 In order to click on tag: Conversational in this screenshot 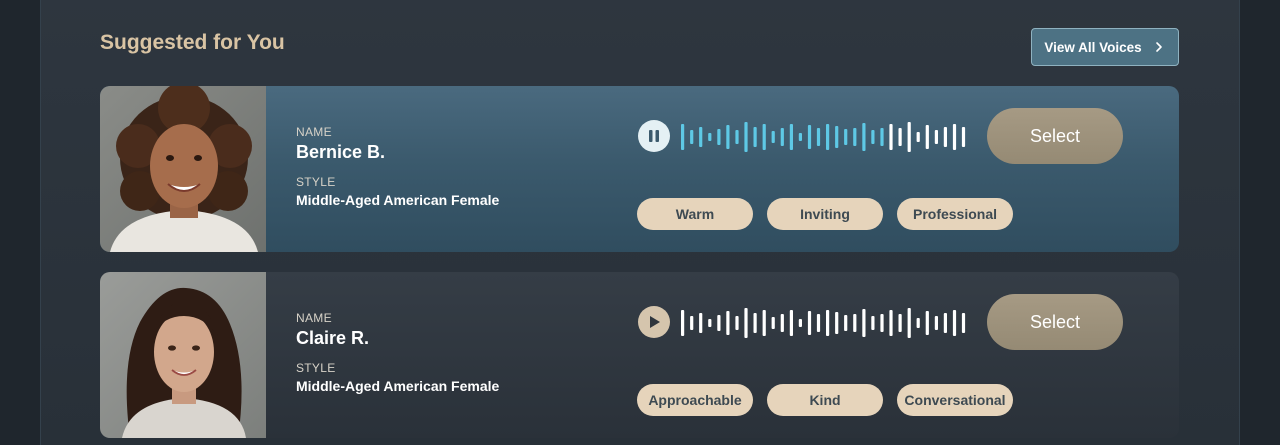, I will do `click(955, 400)`.